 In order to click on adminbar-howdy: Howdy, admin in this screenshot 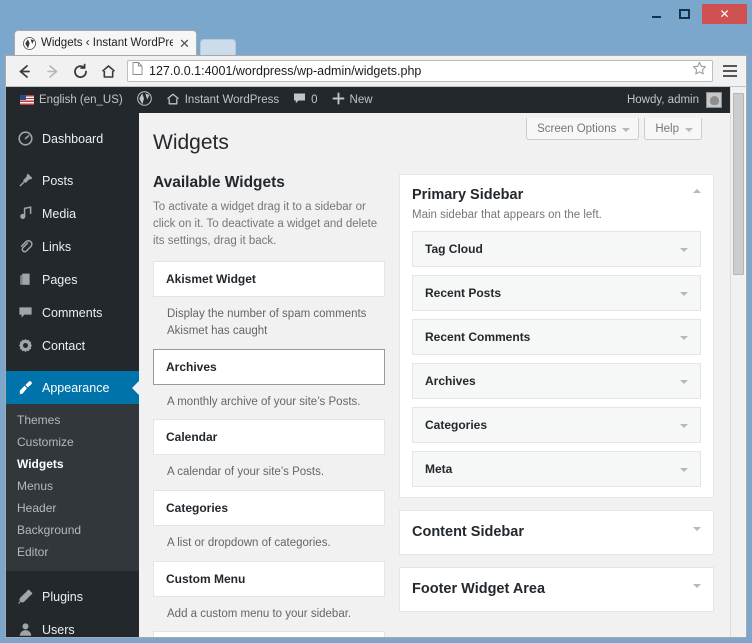, I will do `click(675, 100)`.